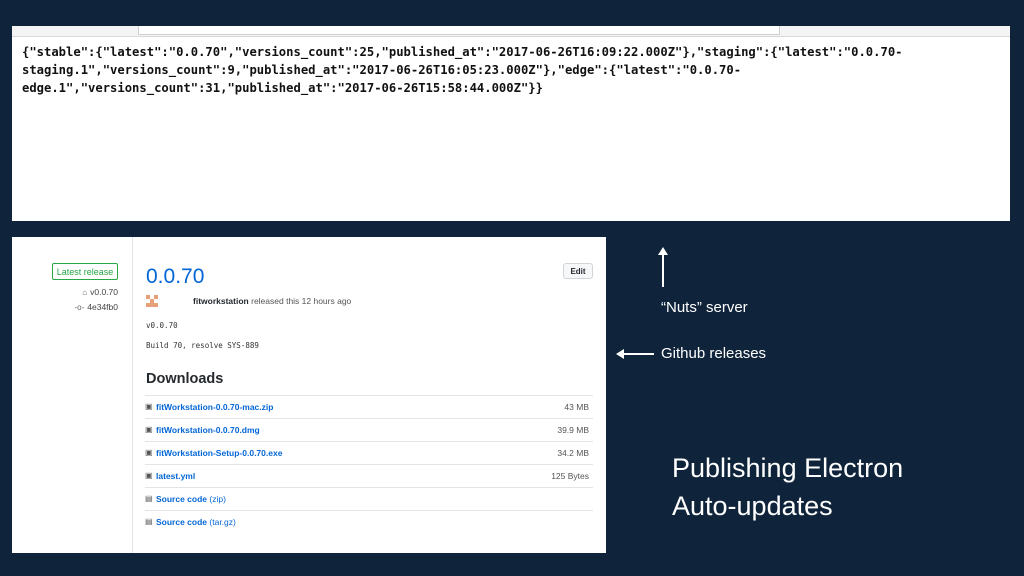 This screenshot has width=1024, height=576. Describe the element at coordinates (72, 395) in the screenshot. I see `release-sidebar: Latest release ⌂ v0.0.70 -o- 4e34fb0` at that location.